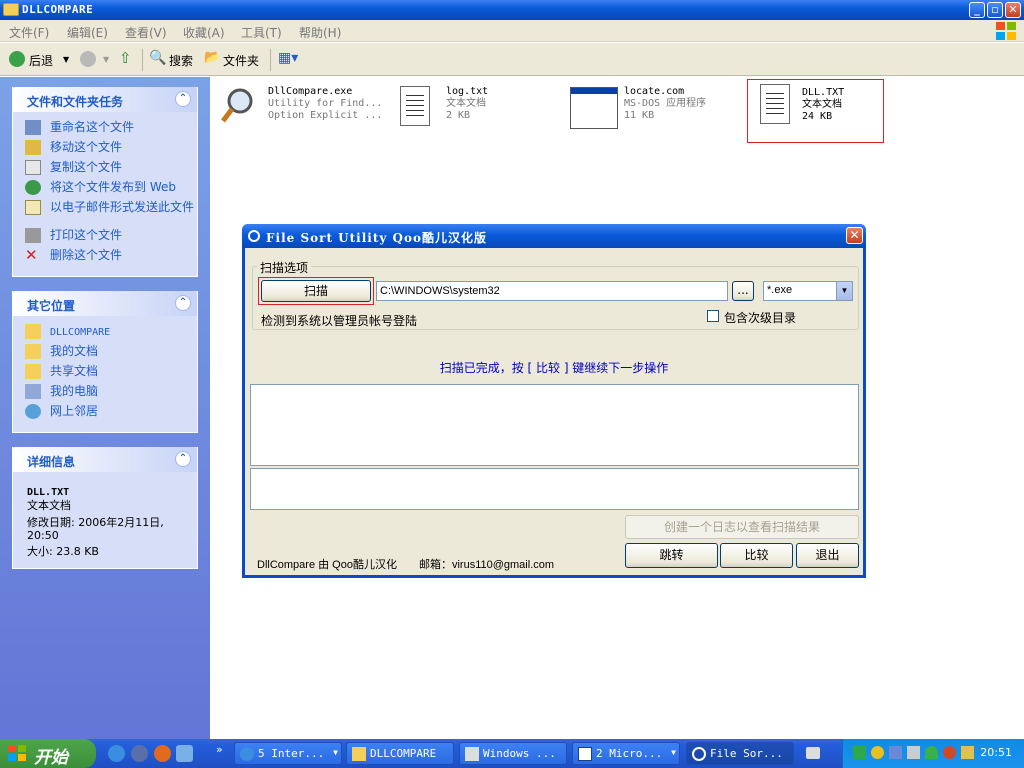  What do you see at coordinates (51, 462) in the screenshot?
I see `details-title: 详细信息` at bounding box center [51, 462].